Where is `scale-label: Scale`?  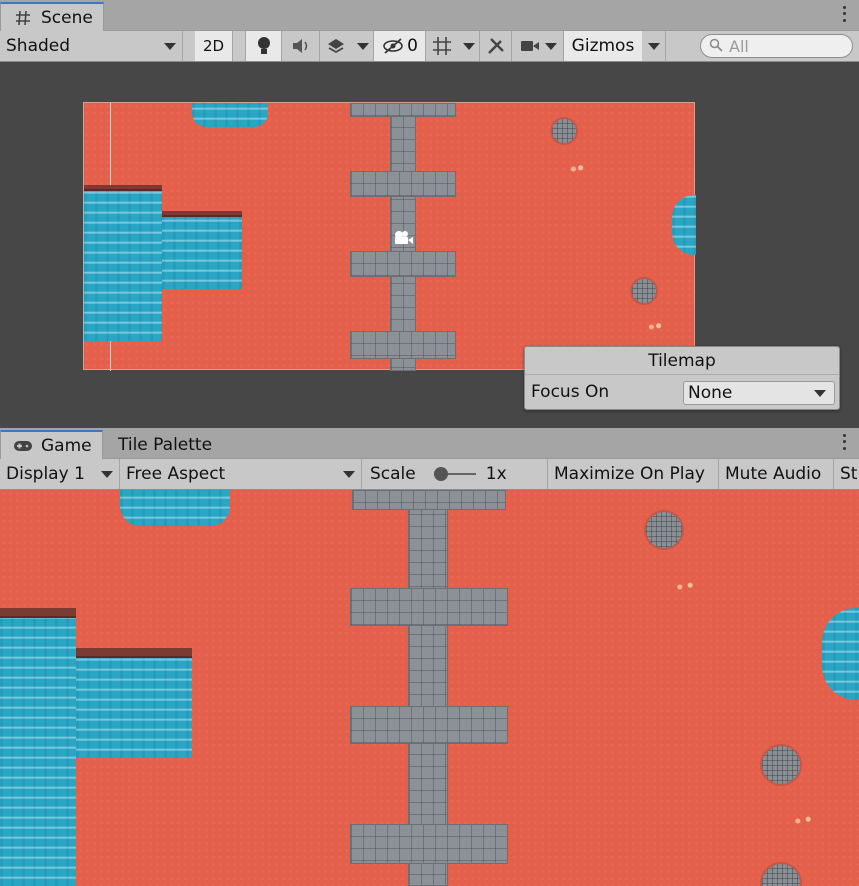
scale-label: Scale is located at coordinates (393, 474).